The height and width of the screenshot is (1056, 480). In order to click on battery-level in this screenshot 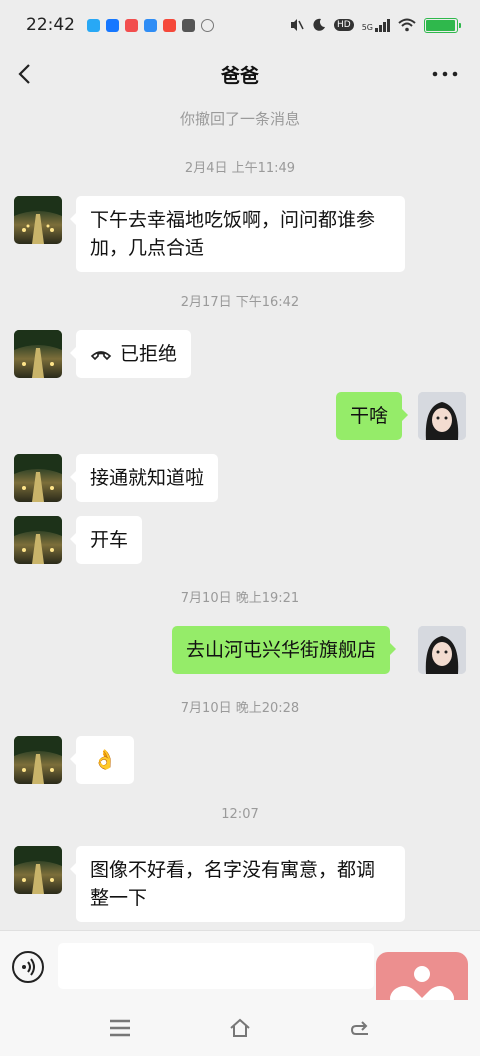, I will do `click(440, 25)`.